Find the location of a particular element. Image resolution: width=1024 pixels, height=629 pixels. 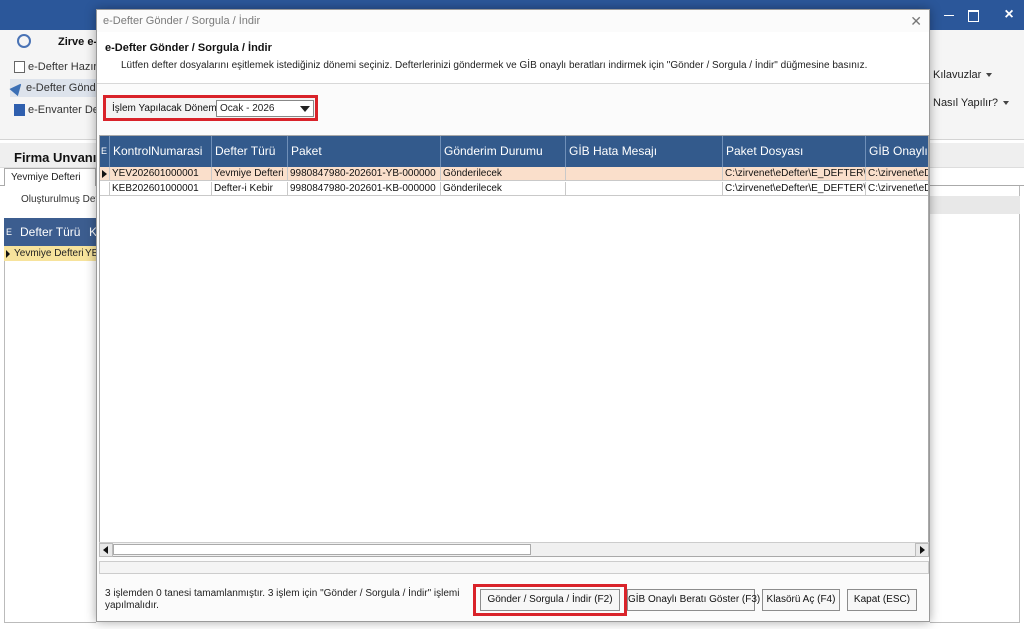

cell-defter-turu: Defter-i Kebir is located at coordinates (250, 189).